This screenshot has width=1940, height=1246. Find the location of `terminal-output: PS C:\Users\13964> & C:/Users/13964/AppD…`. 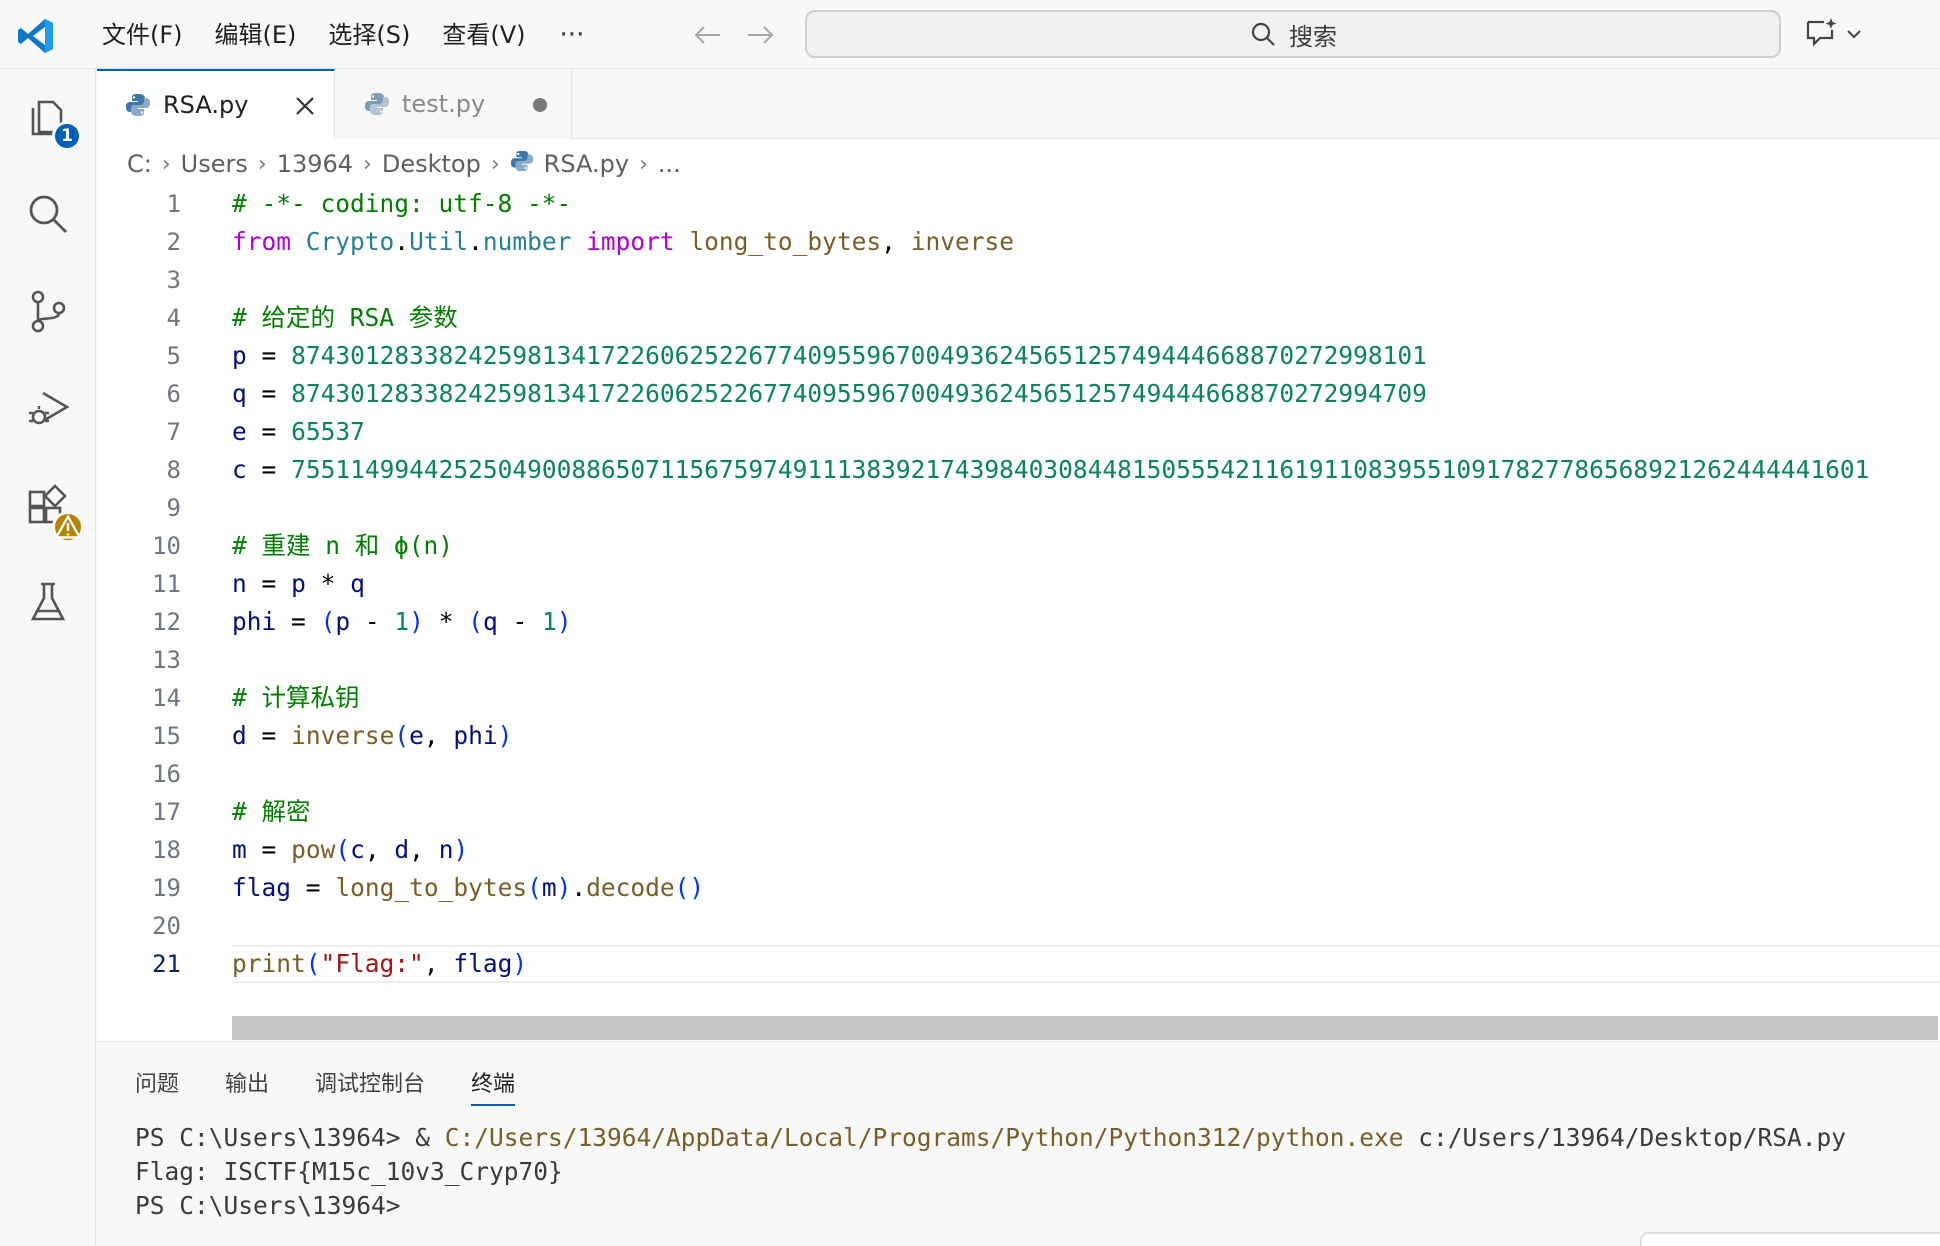

terminal-output: PS C:\Users\13964> & C:/Users/13964/AppD… is located at coordinates (990, 1172).